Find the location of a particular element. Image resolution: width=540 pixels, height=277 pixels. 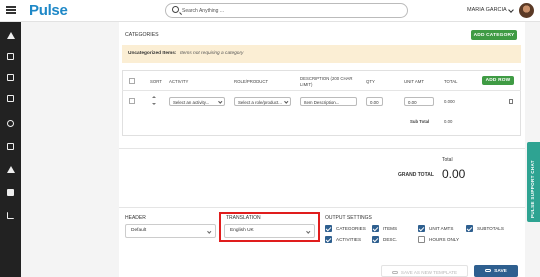

qty-input: 0.00 is located at coordinates (374, 101).